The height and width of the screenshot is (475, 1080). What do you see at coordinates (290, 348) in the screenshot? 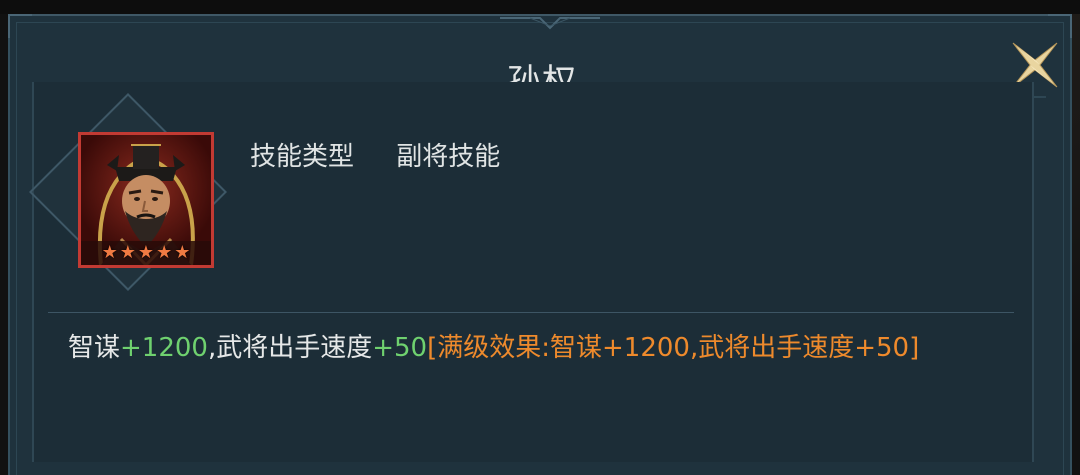
I see `desc-stat-name: ,武将出手速度` at bounding box center [290, 348].